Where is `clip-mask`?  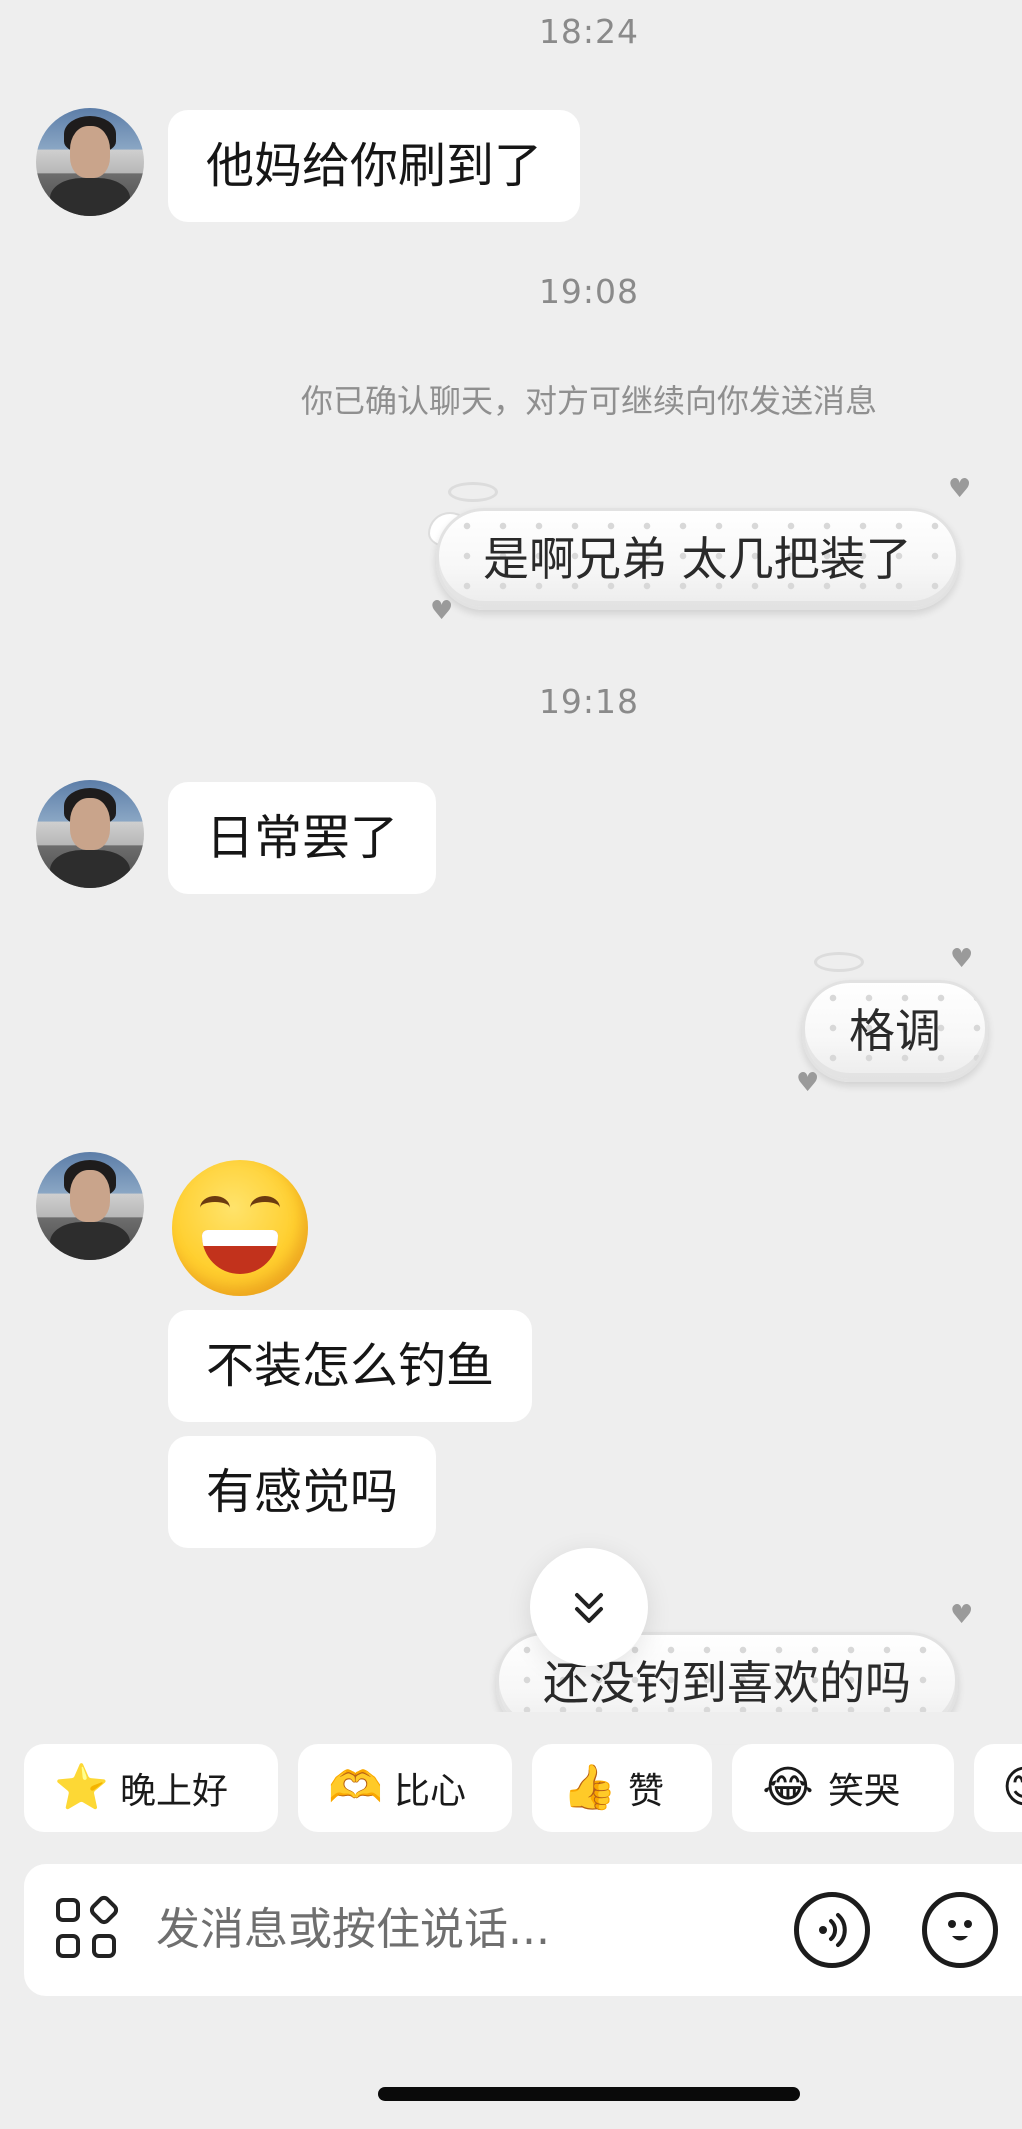 clip-mask is located at coordinates (511, 1728).